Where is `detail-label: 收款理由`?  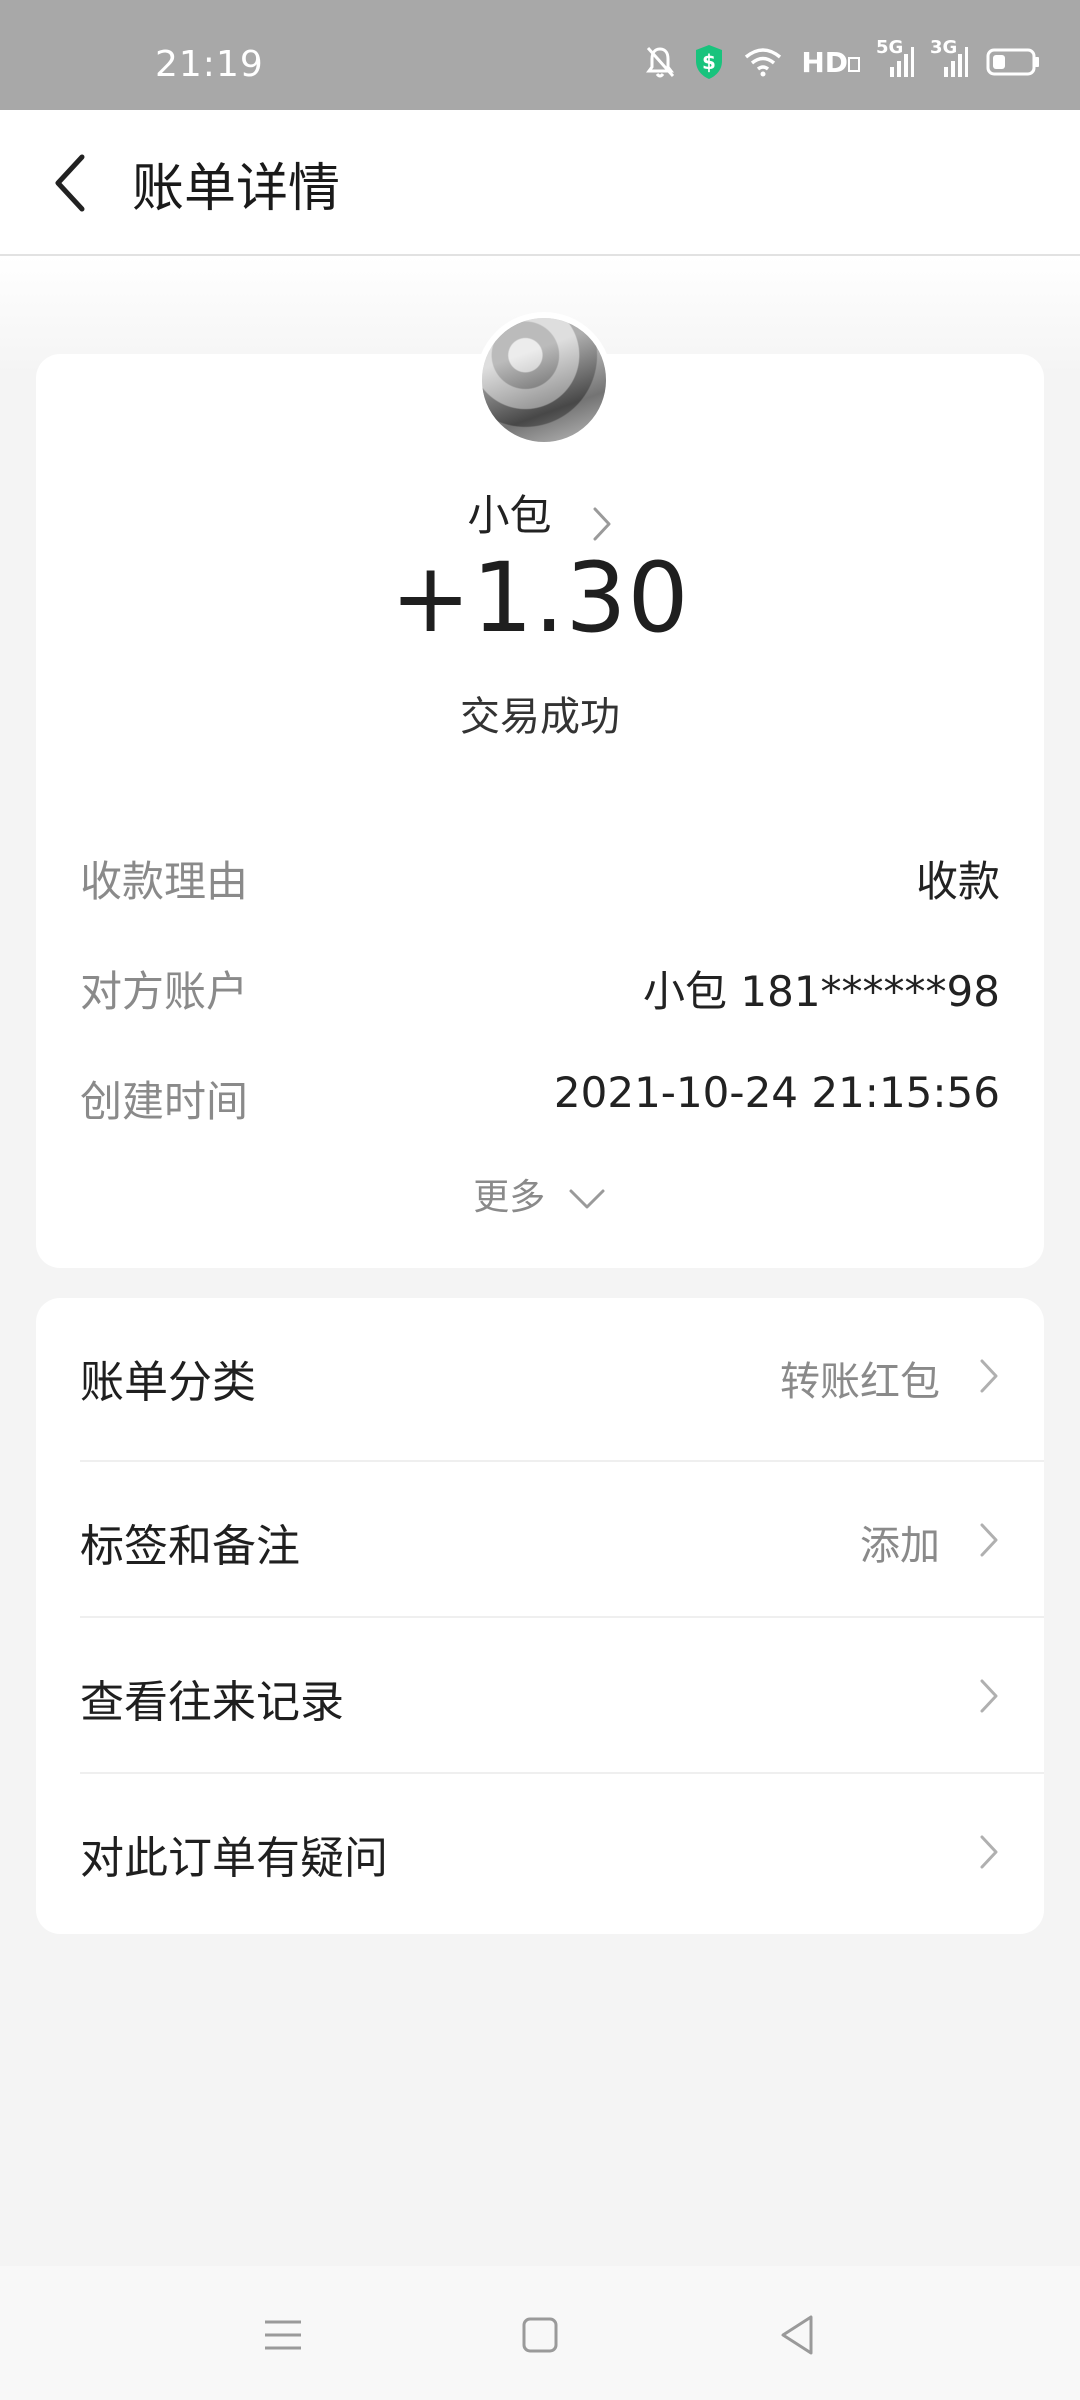
detail-label: 收款理由 is located at coordinates (164, 881).